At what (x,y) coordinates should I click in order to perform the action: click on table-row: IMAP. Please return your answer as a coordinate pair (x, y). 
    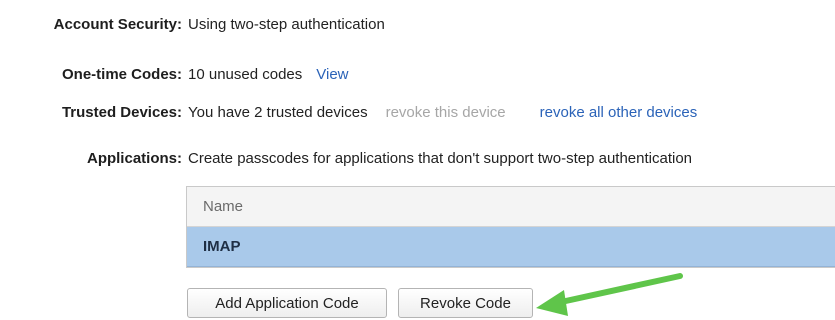
    Looking at the image, I should click on (511, 247).